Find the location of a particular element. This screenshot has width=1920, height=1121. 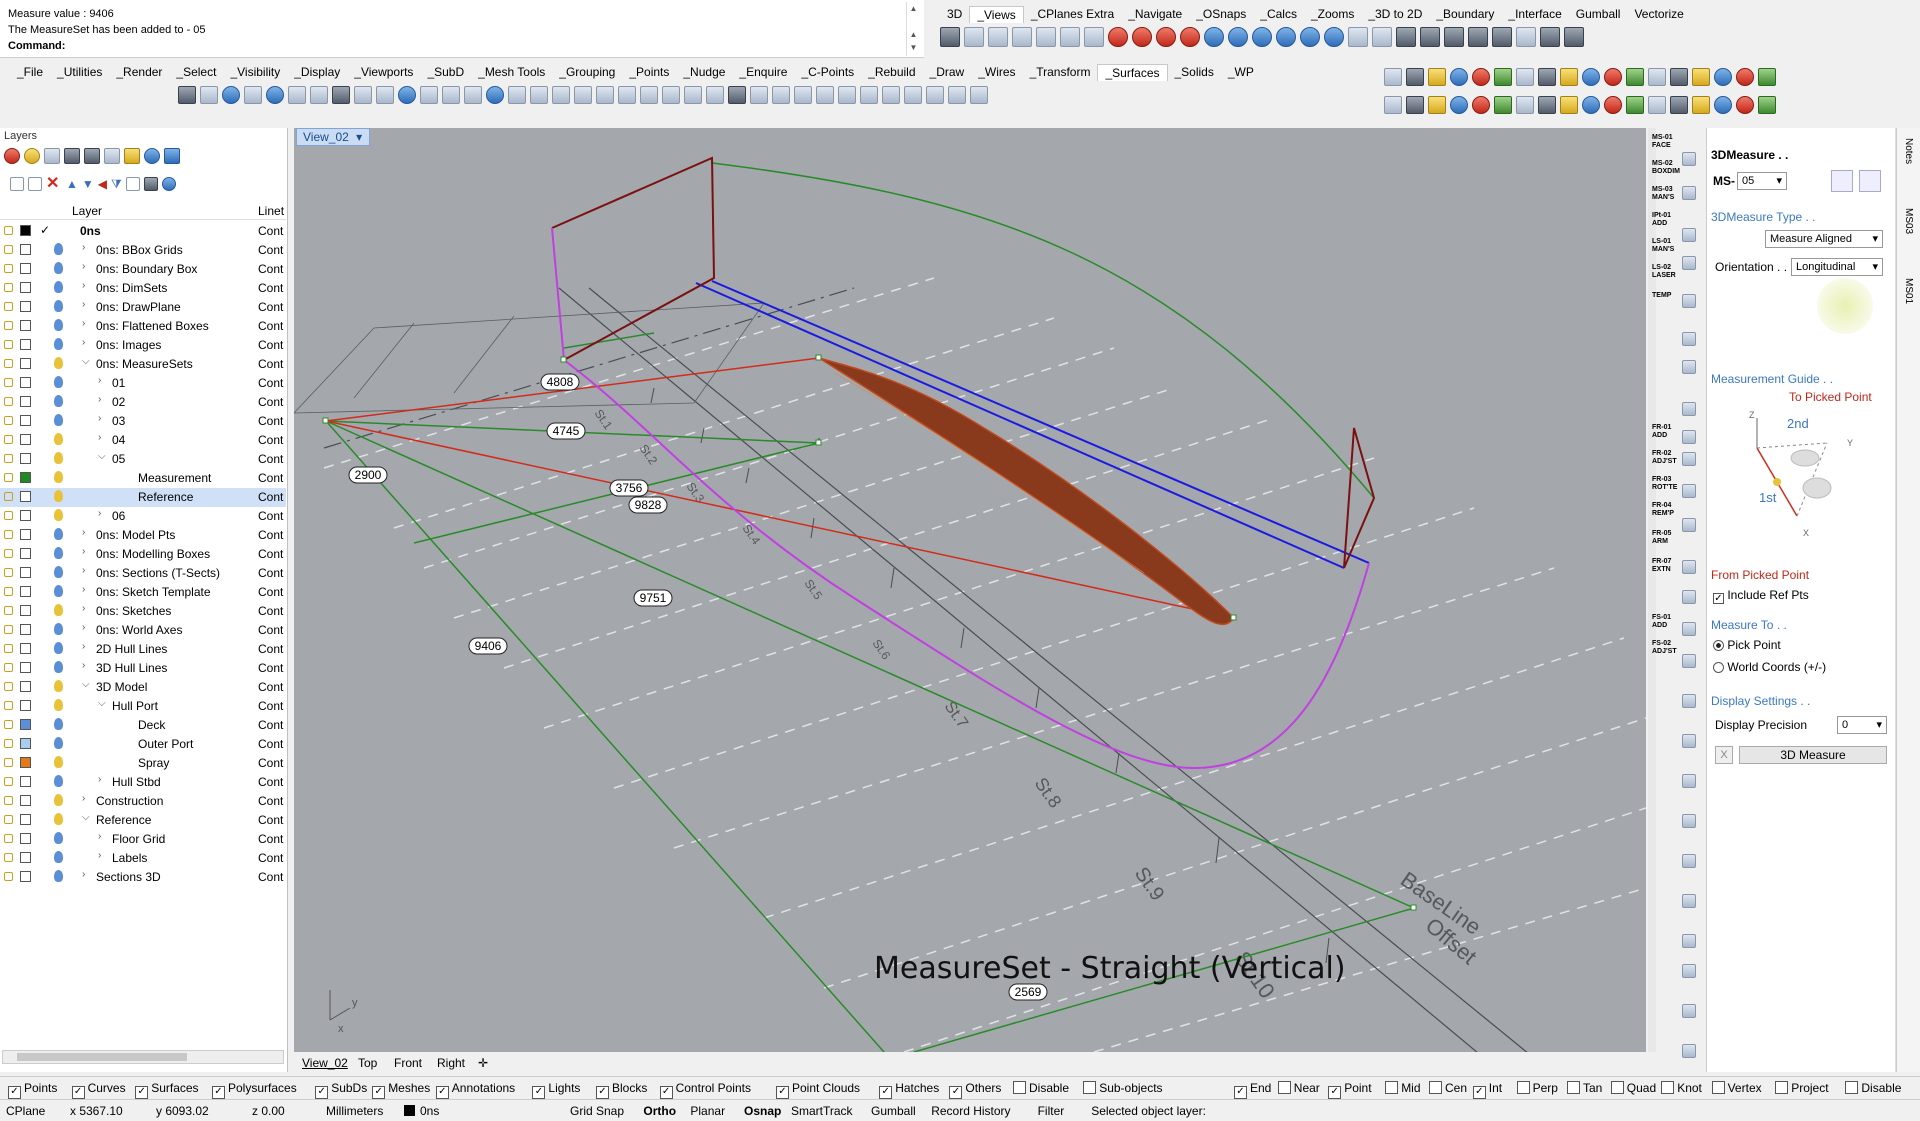

display-icon is located at coordinates (72, 156).